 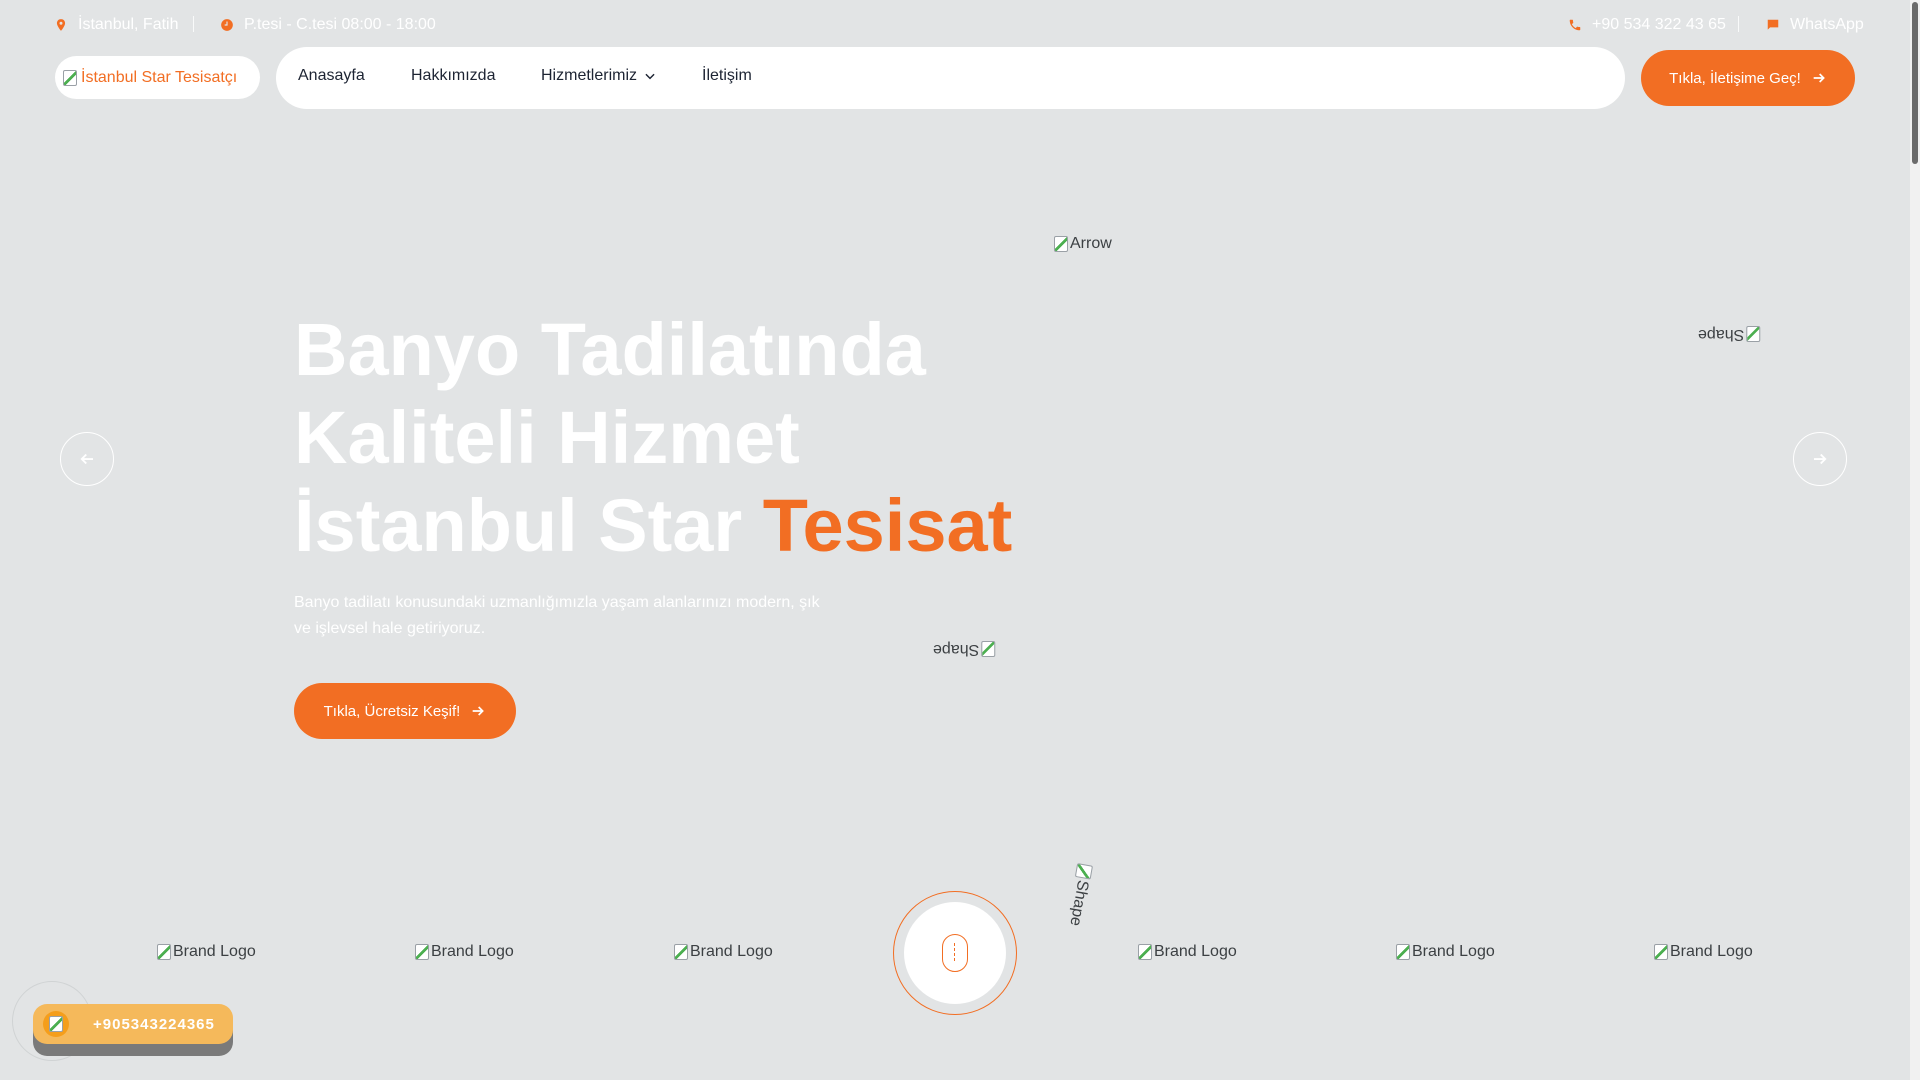 I want to click on cta-label: Tıkla, Ücretsiz Keşif!, so click(x=392, y=711).